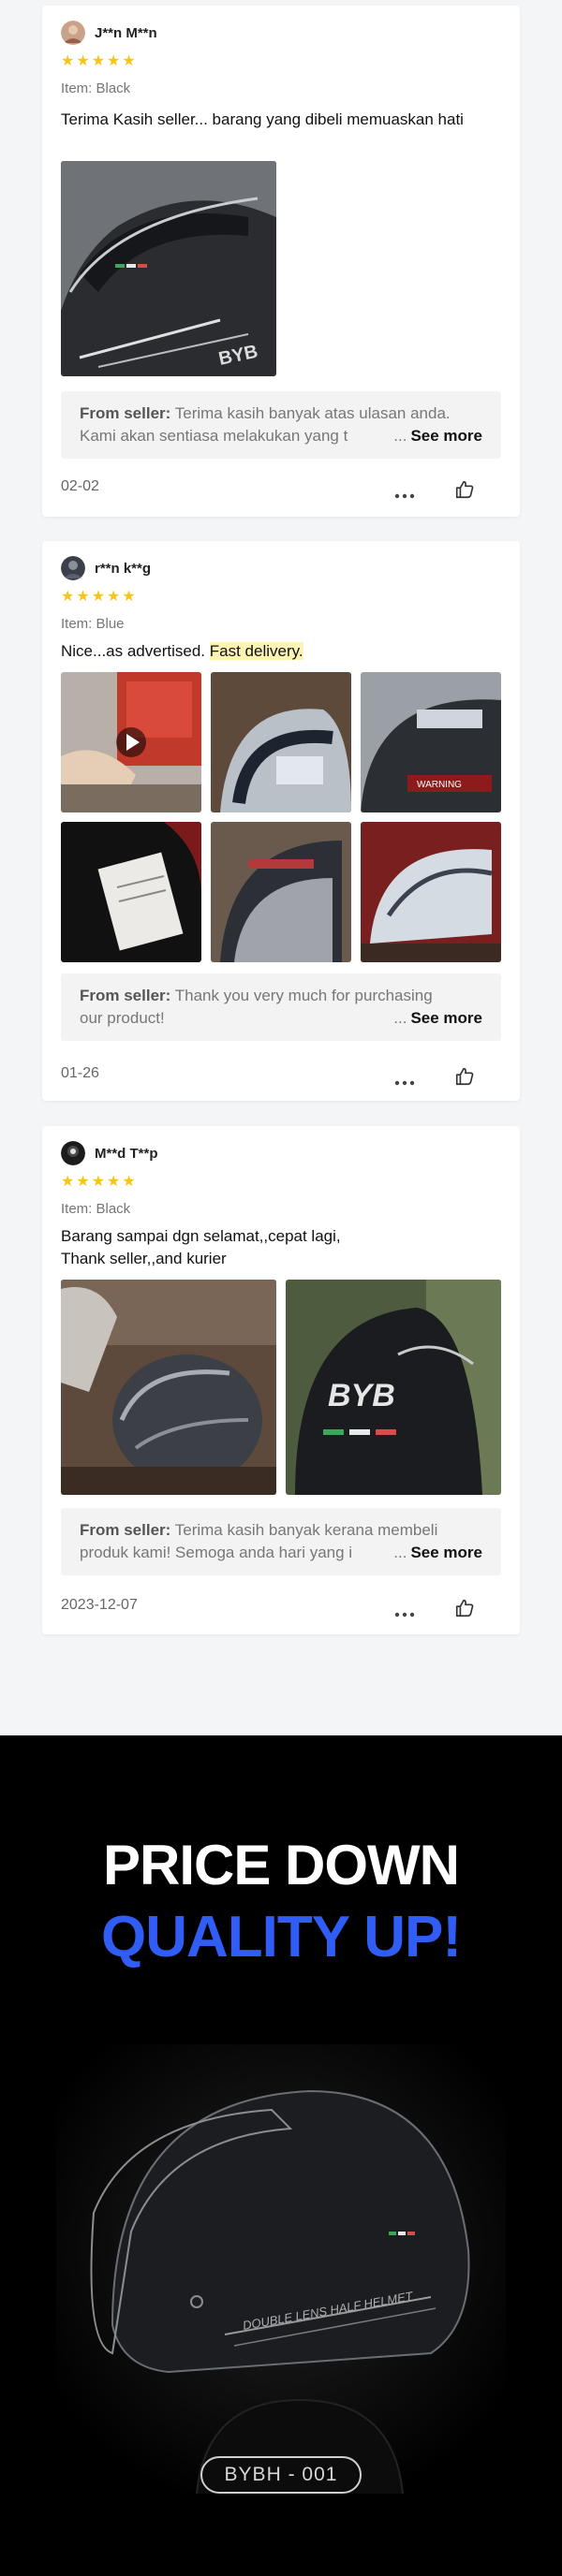  I want to click on review-text-plain: Nice...as advertised., so click(133, 651).